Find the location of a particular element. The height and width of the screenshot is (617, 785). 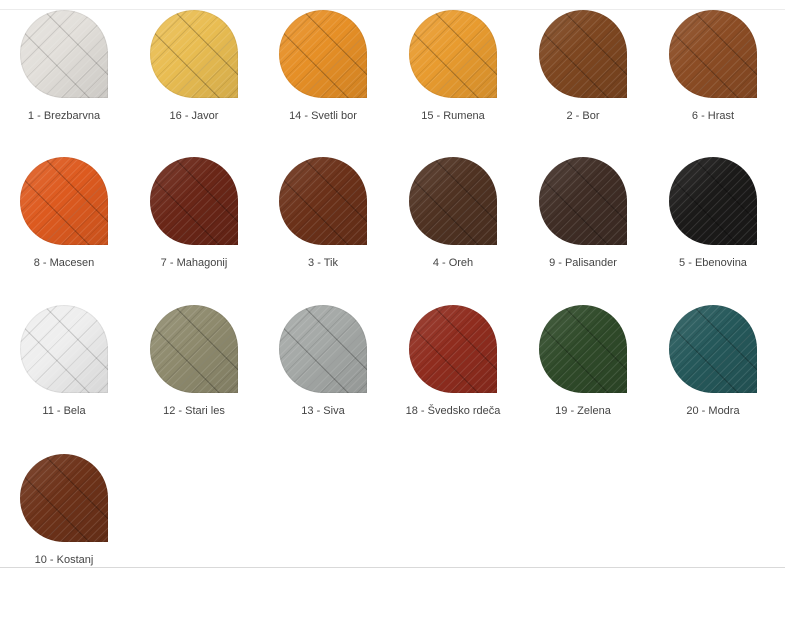

color-swatch: 14 - Svetli bor is located at coordinates (324, 70).